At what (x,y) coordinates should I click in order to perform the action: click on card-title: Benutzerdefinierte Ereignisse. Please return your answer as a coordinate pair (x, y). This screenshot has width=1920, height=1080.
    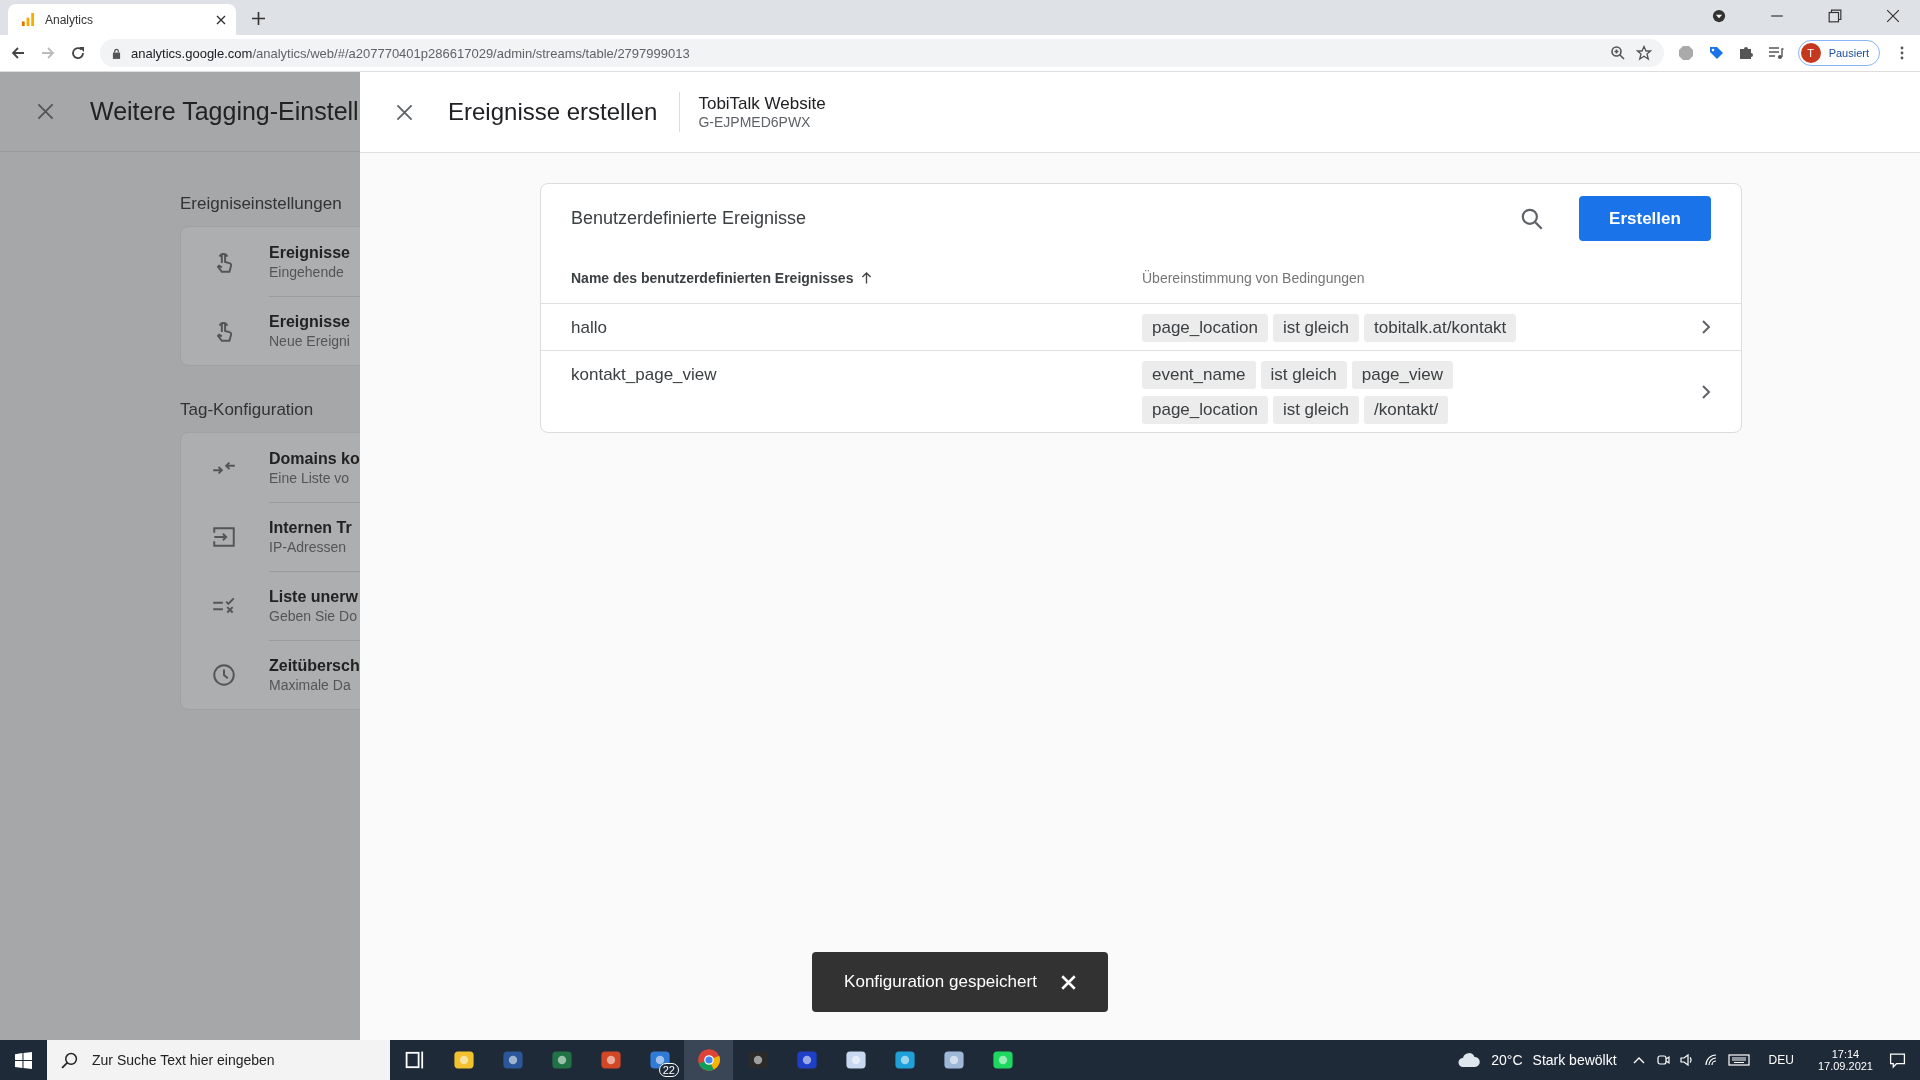
    Looking at the image, I should click on (689, 218).